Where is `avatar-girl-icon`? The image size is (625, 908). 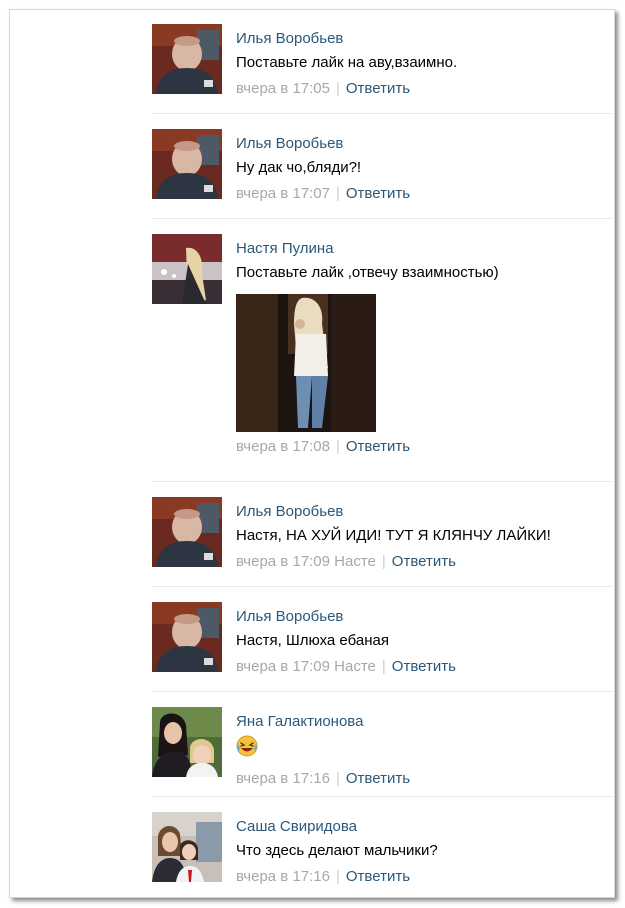
avatar-girl-icon is located at coordinates (187, 269).